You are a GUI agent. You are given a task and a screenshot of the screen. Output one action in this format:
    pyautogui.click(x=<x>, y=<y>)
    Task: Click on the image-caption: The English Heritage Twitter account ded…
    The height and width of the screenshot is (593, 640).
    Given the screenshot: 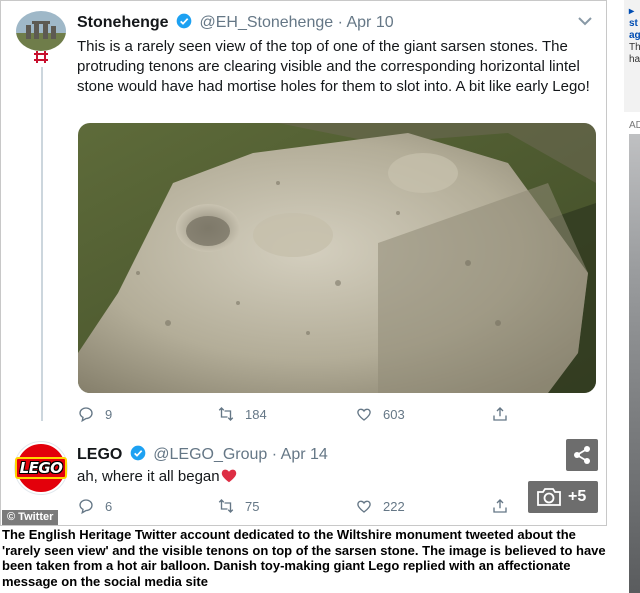 What is the action you would take?
    pyautogui.click(x=304, y=558)
    